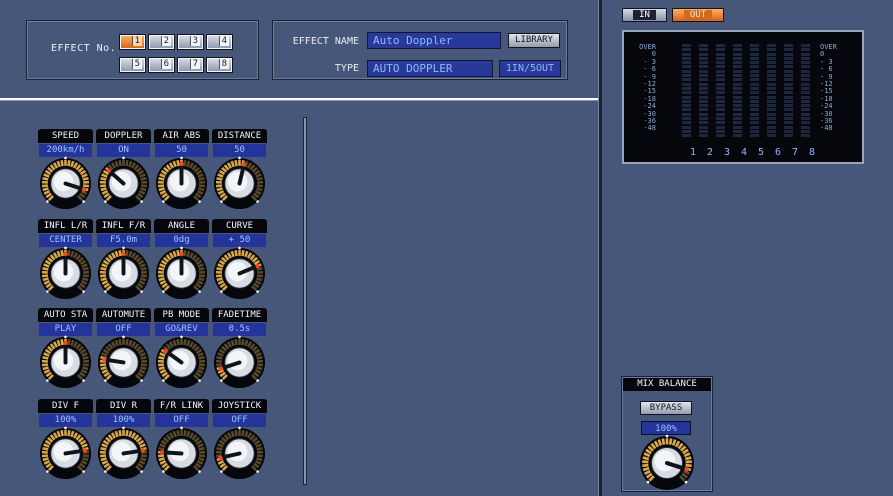 Image resolution: width=893 pixels, height=496 pixels. What do you see at coordinates (132, 42) in the screenshot?
I see `effect-number-button-1: 1` at bounding box center [132, 42].